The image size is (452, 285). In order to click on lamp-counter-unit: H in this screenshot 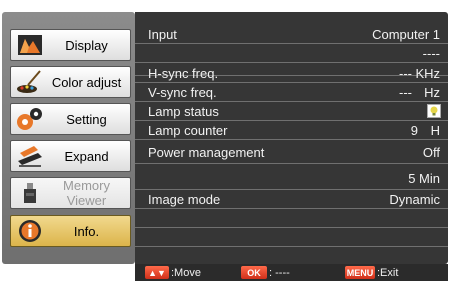, I will do `click(435, 130)`.